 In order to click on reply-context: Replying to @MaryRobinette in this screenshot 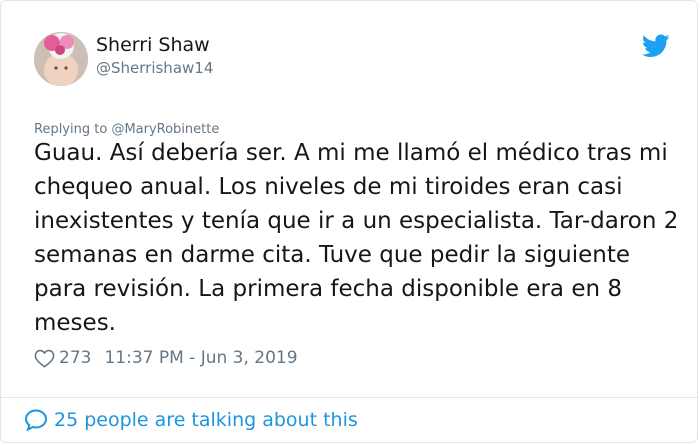, I will do `click(126, 129)`.